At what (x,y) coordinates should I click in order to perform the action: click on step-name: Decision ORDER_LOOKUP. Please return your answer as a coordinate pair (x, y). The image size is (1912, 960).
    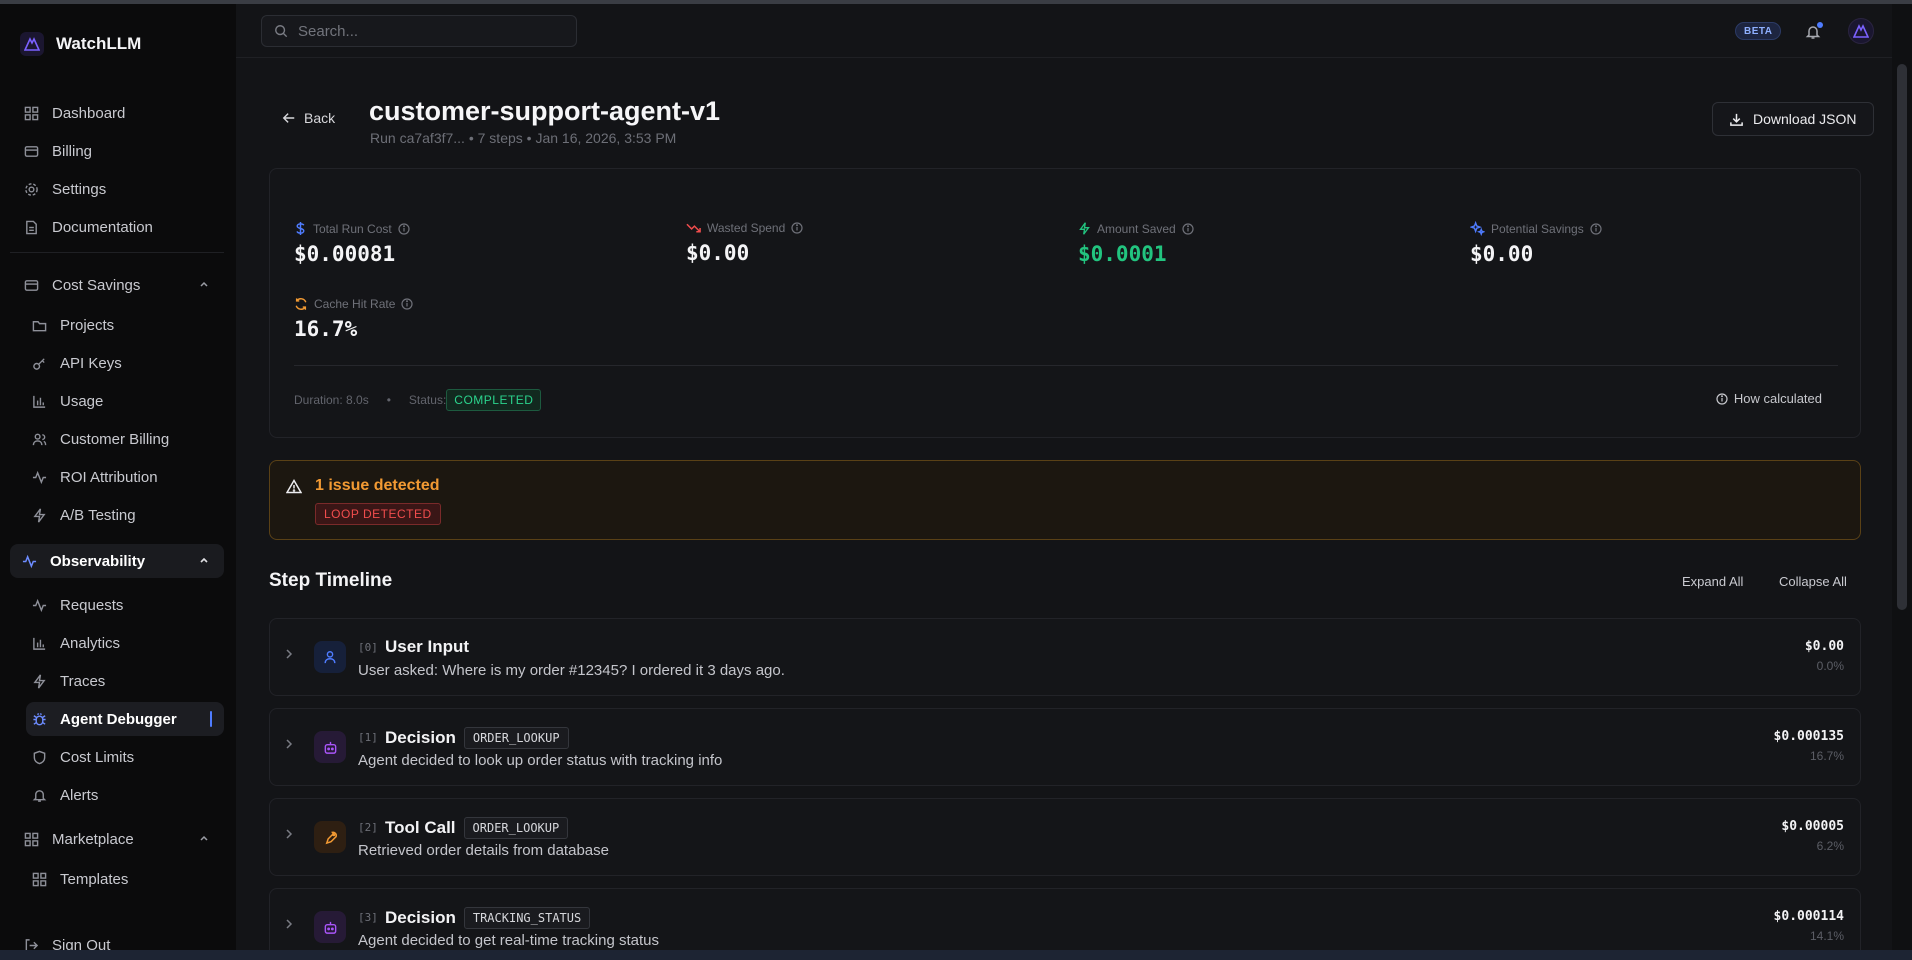
    Looking at the image, I should click on (477, 738).